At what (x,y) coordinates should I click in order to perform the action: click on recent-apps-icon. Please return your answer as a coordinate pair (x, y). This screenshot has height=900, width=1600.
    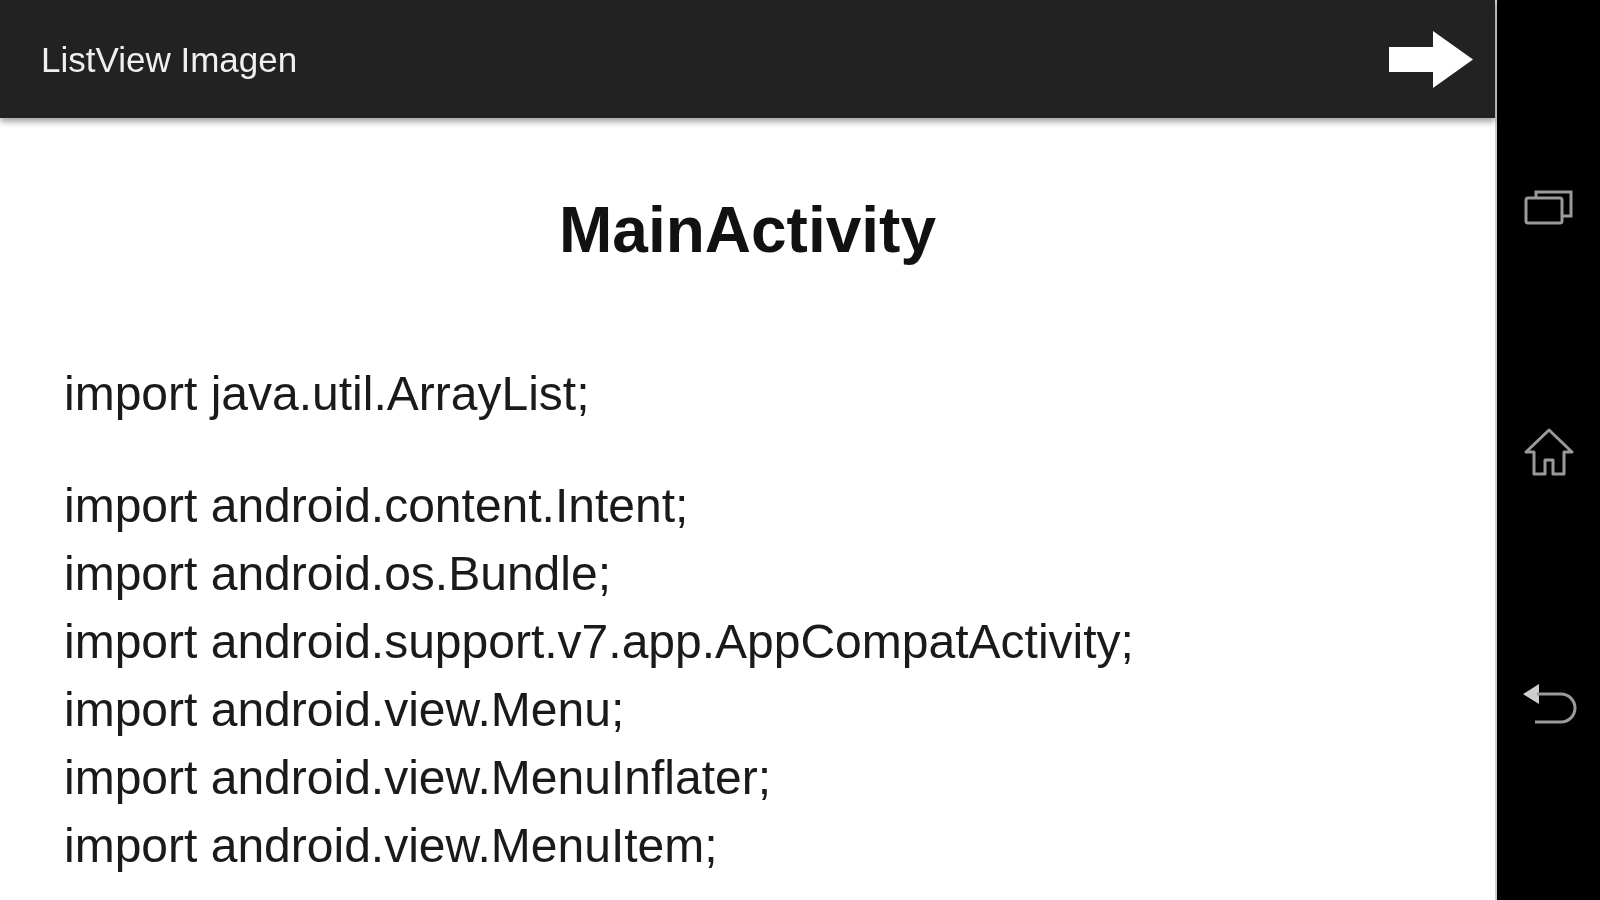
    Looking at the image, I should click on (1548, 207).